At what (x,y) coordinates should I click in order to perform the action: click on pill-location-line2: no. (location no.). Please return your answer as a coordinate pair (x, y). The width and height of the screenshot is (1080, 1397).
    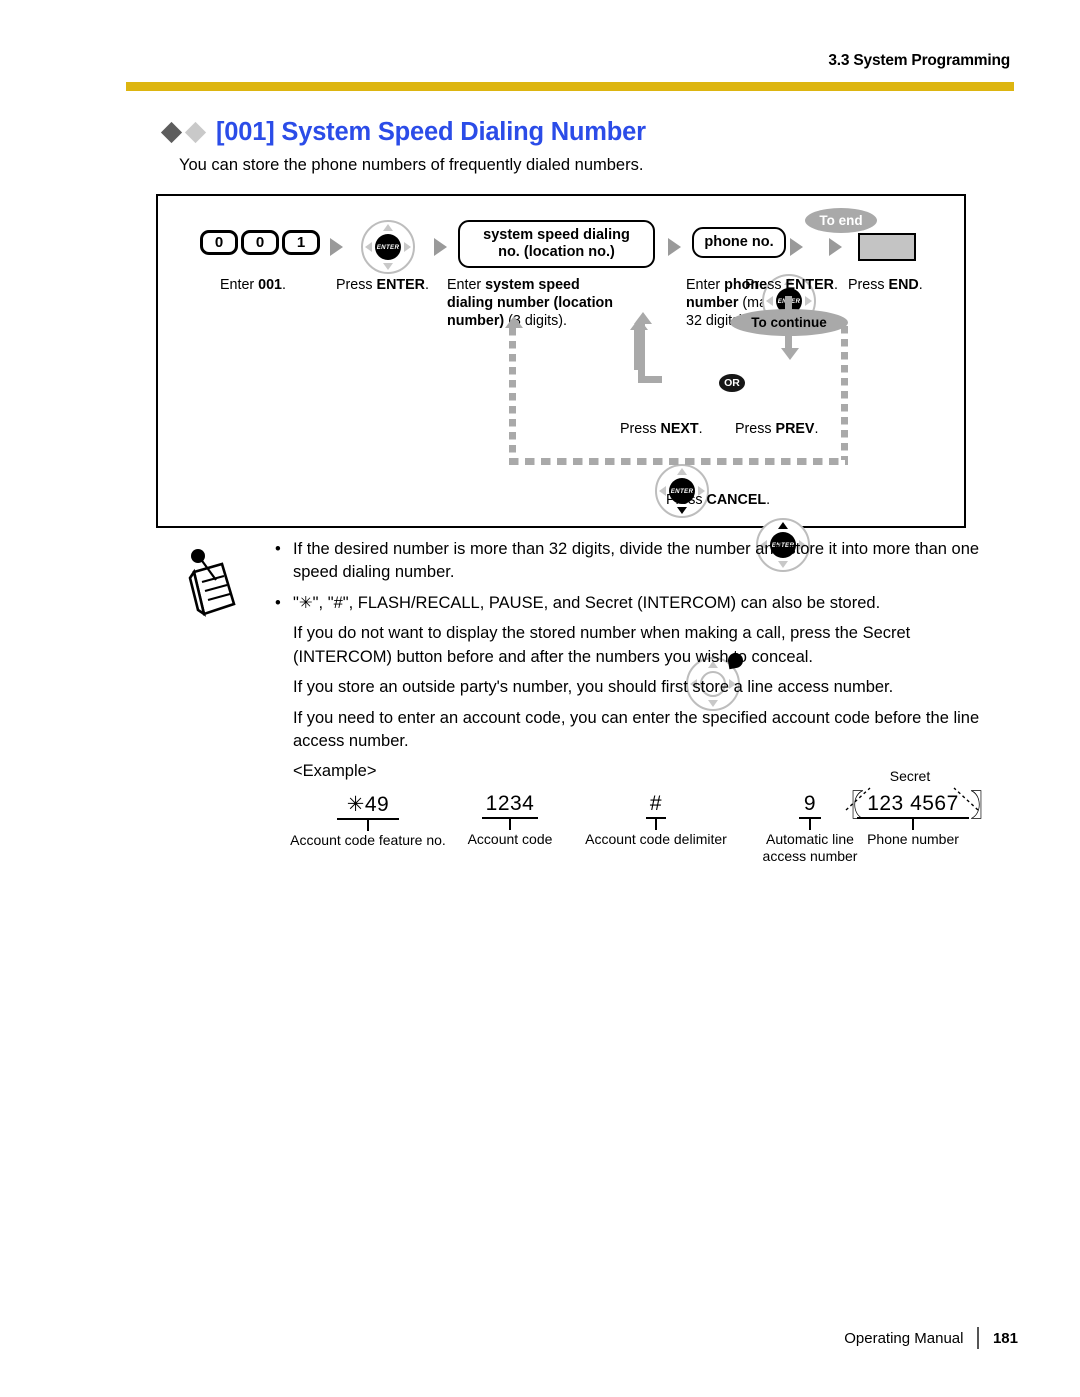
    Looking at the image, I should click on (556, 252).